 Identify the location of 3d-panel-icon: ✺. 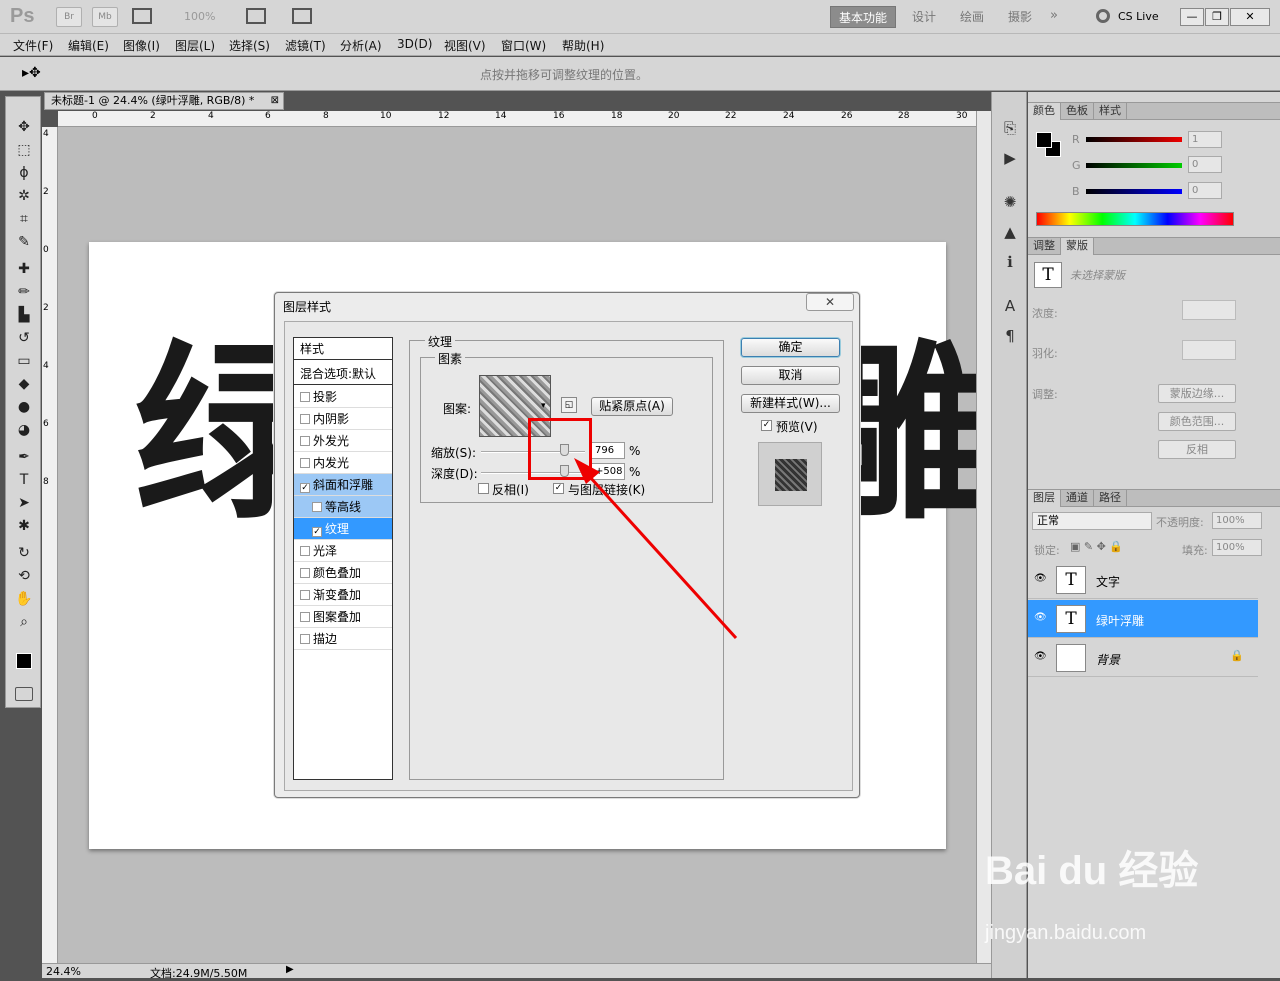
(1010, 202).